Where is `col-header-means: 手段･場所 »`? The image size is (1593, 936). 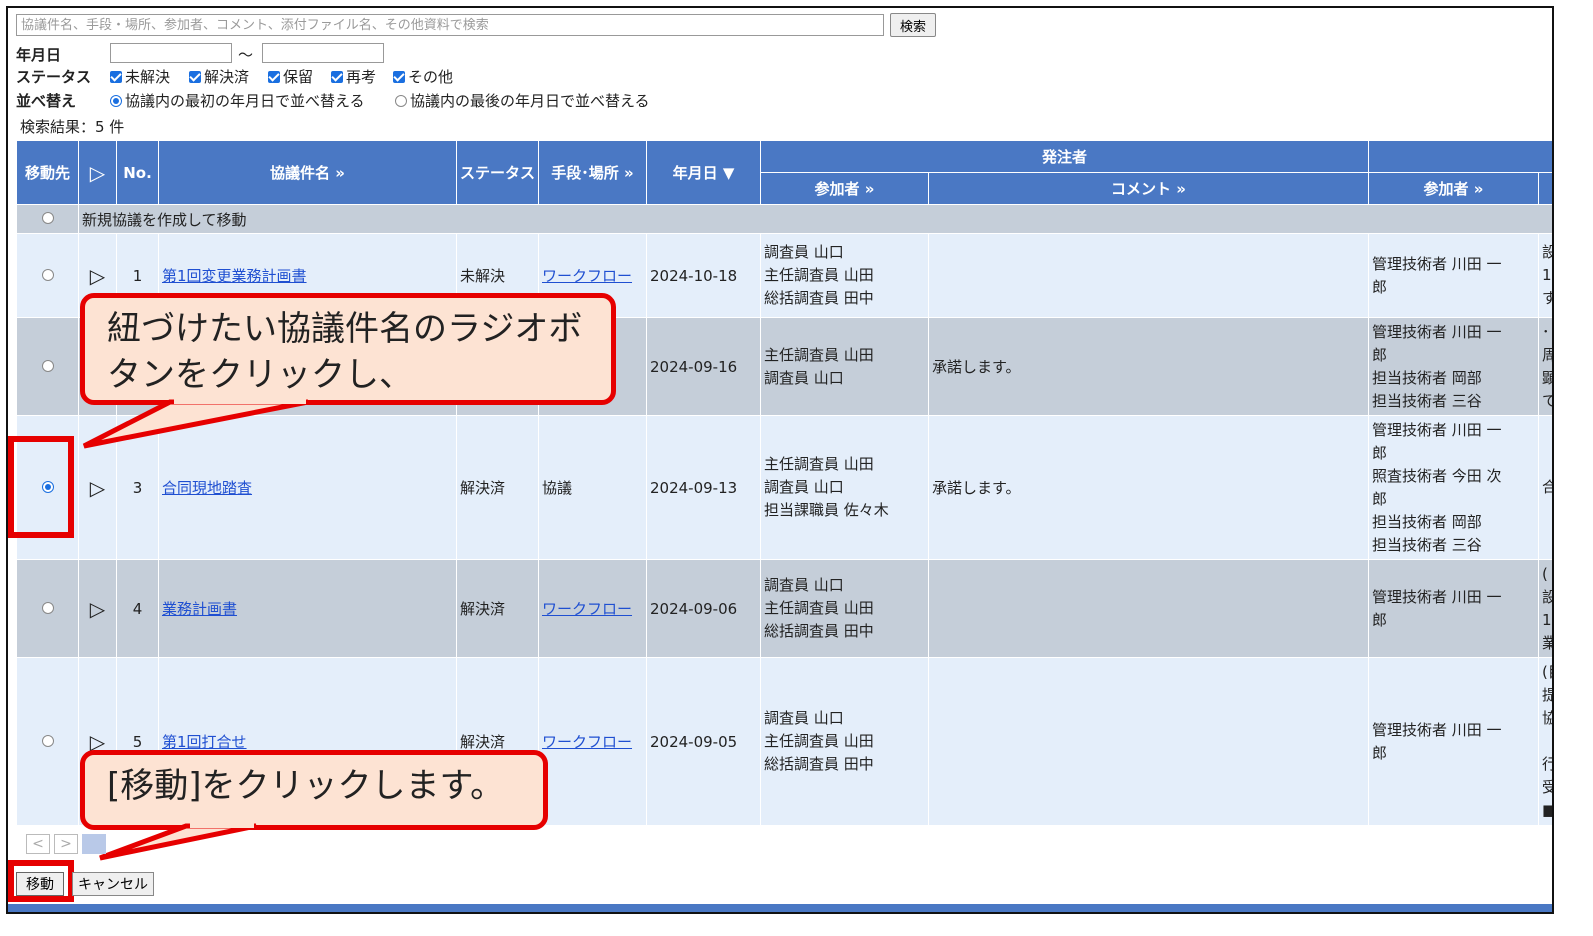
col-header-means: 手段･場所 » is located at coordinates (592, 172).